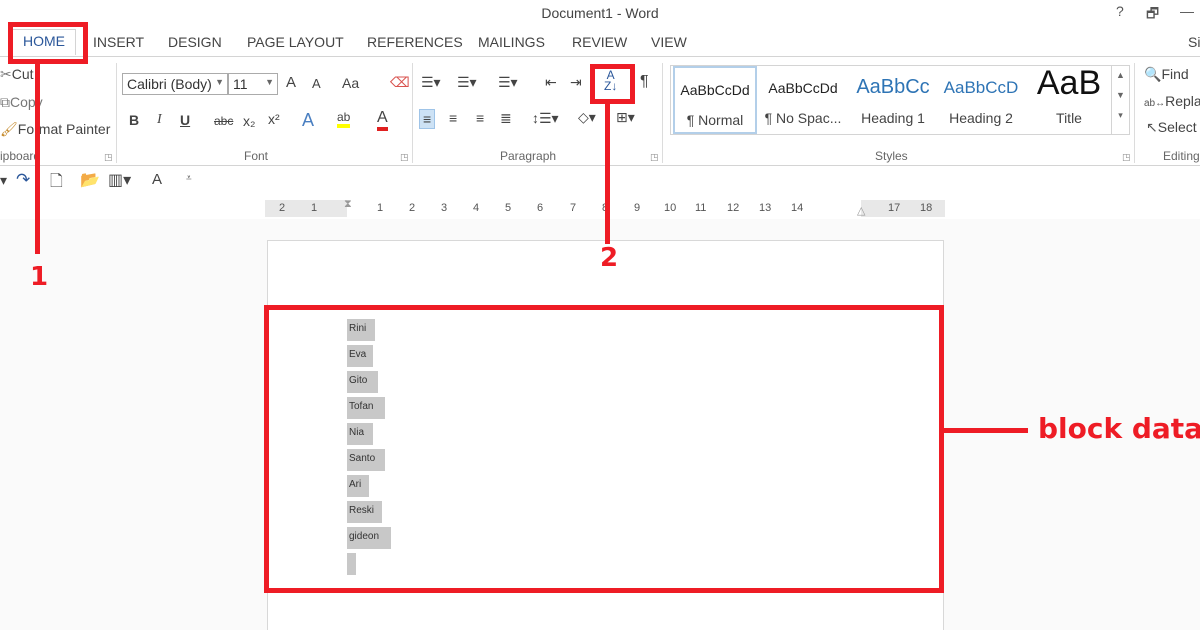 The width and height of the screenshot is (1200, 630). What do you see at coordinates (644, 82) in the screenshot?
I see `show-formatting-button: ¶` at bounding box center [644, 82].